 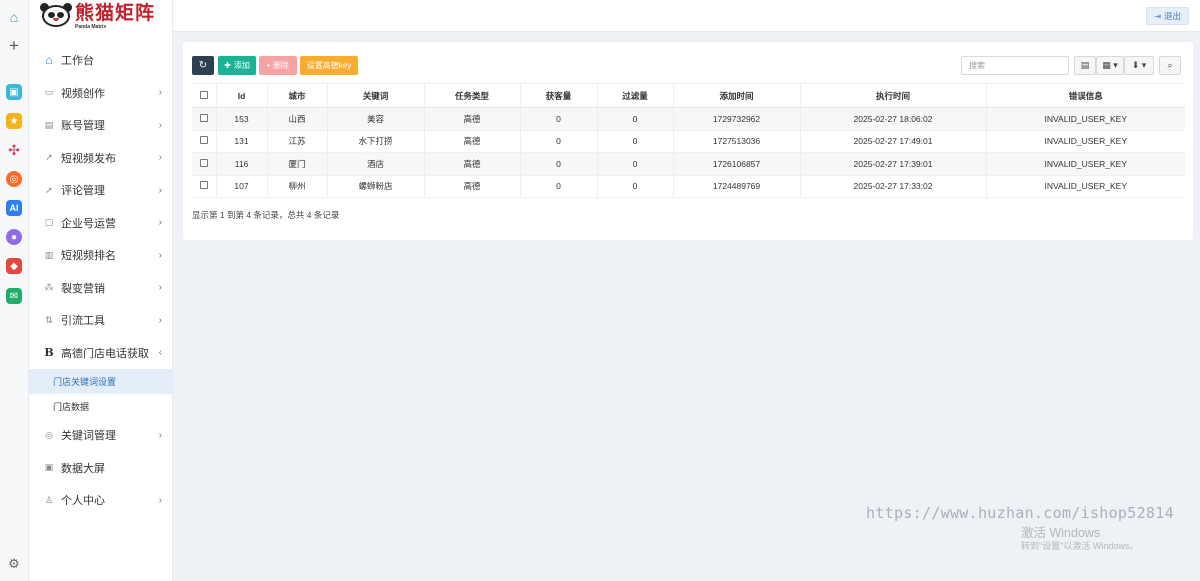 I want to click on sidebar-item-label: 评论管理, so click(x=83, y=191).